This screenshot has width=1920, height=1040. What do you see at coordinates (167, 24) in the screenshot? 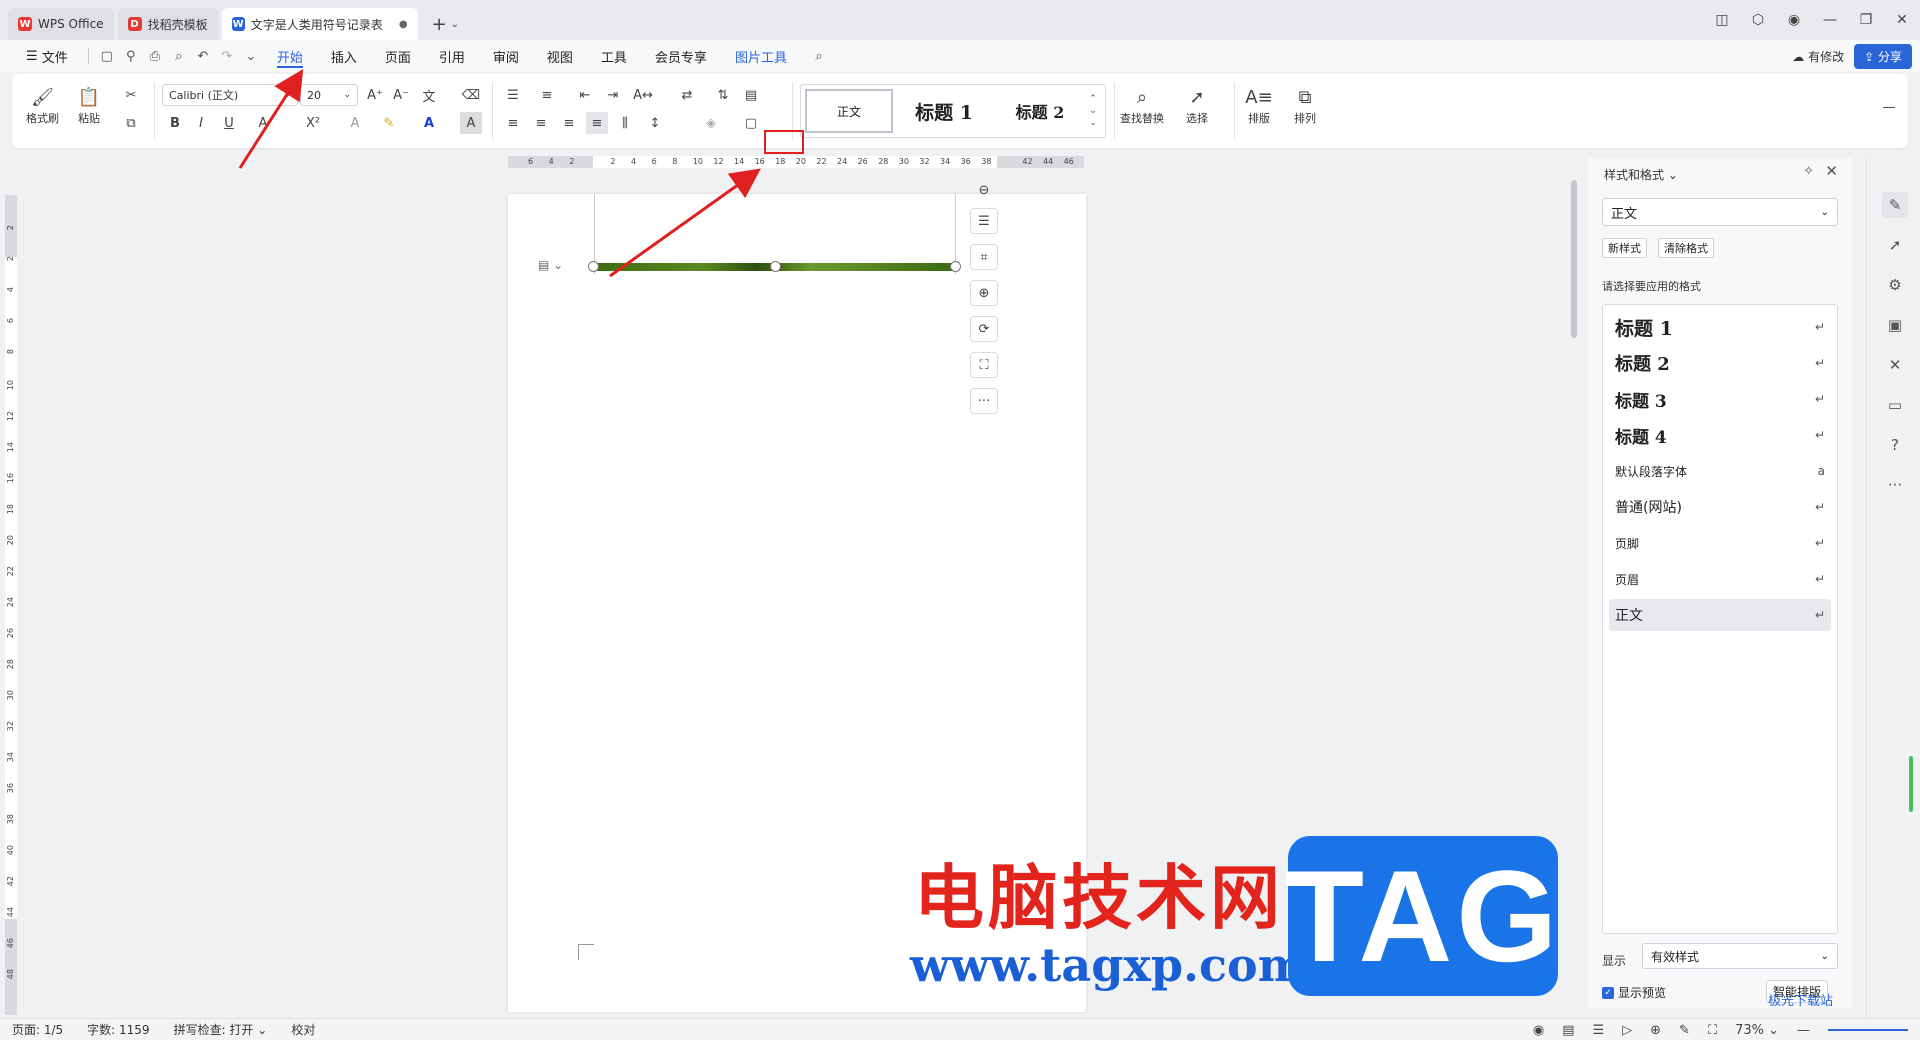
I see `tab-template: D 找稻壳模板` at bounding box center [167, 24].